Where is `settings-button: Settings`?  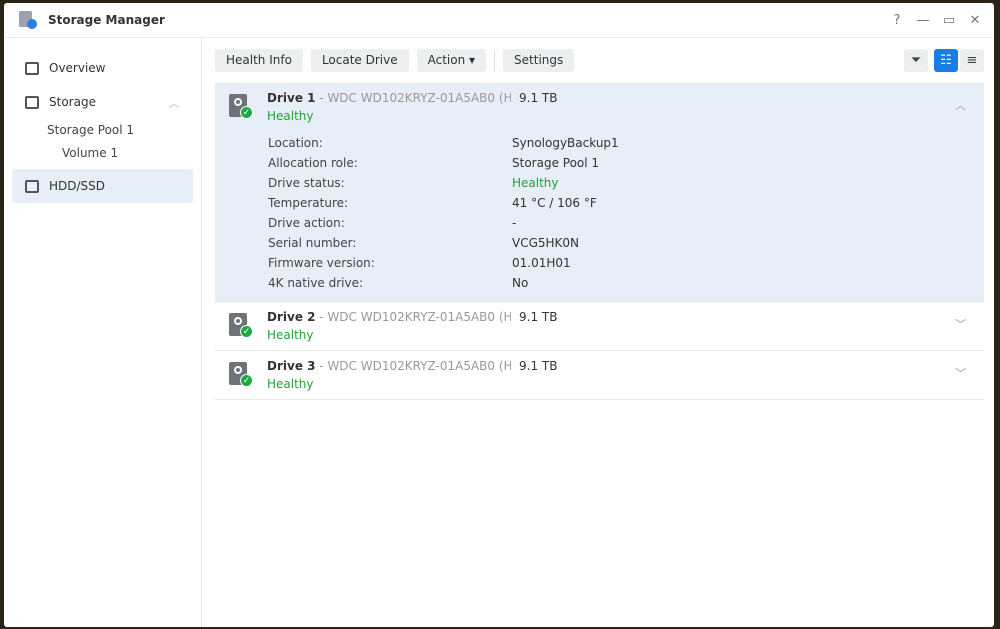 settings-button: Settings is located at coordinates (539, 60).